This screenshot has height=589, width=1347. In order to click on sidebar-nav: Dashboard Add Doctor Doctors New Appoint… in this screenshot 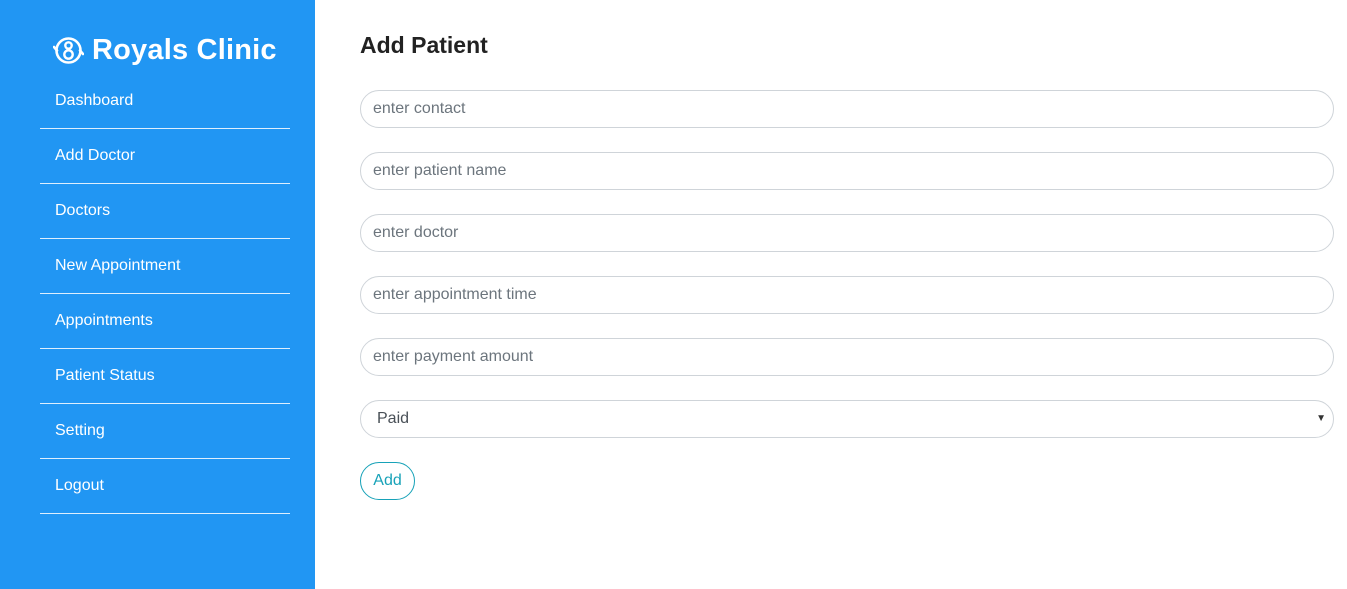, I will do `click(165, 294)`.